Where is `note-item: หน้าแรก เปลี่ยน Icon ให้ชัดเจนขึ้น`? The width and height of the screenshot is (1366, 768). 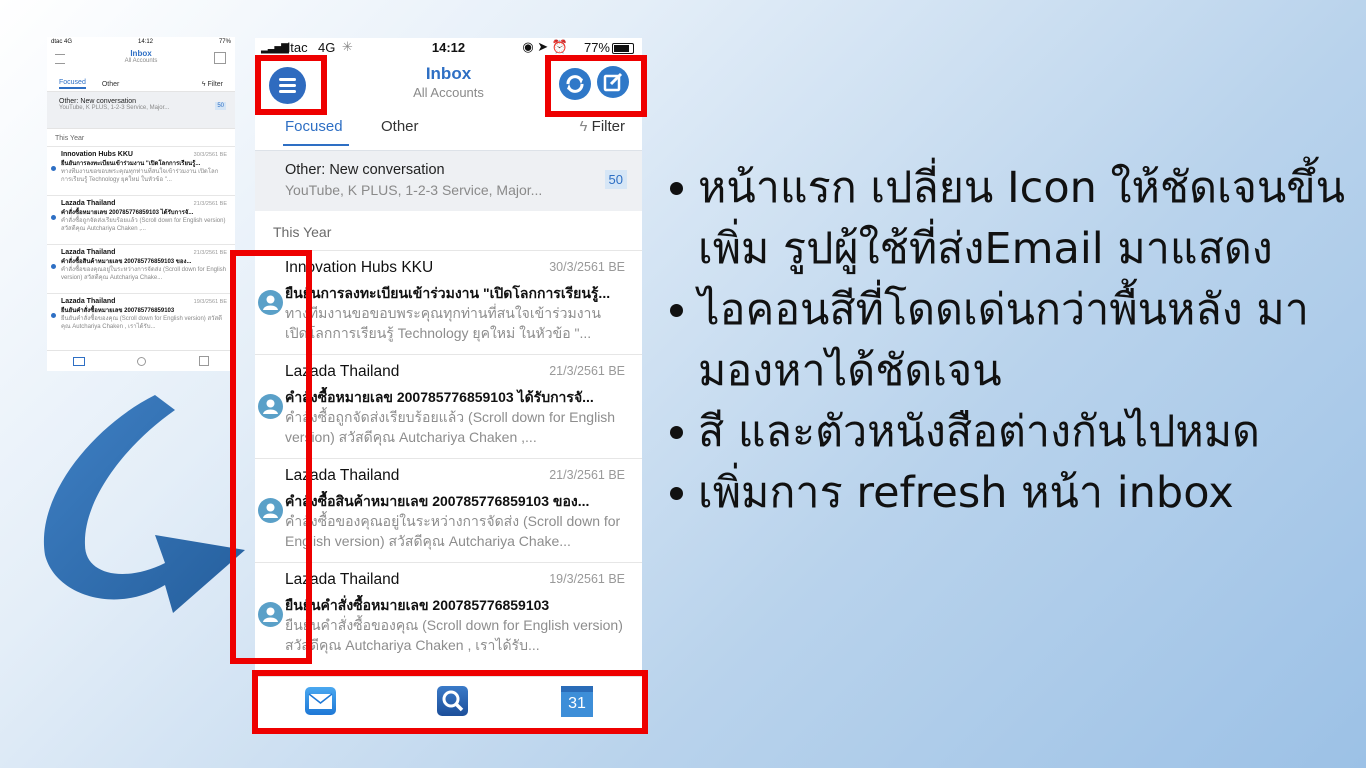 note-item: หน้าแรก เปลี่ยน Icon ให้ชัดเจนขึ้น is located at coordinates (1009, 188).